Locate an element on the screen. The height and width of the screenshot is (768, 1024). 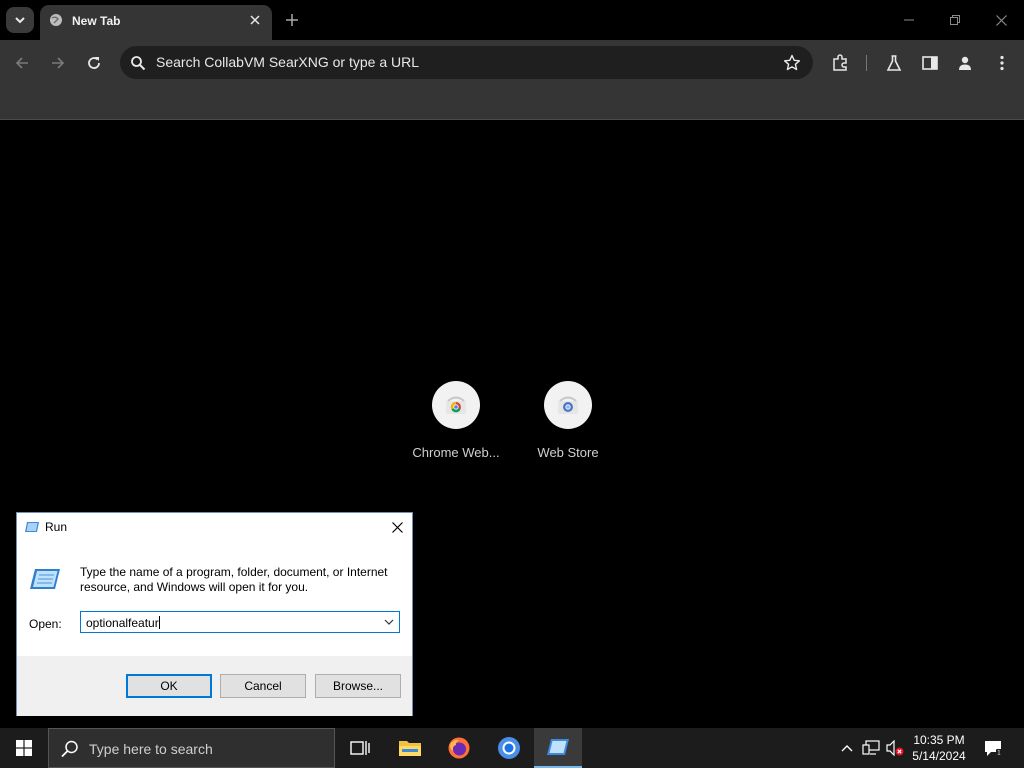
toolbar-divider is located at coordinates (866, 63).